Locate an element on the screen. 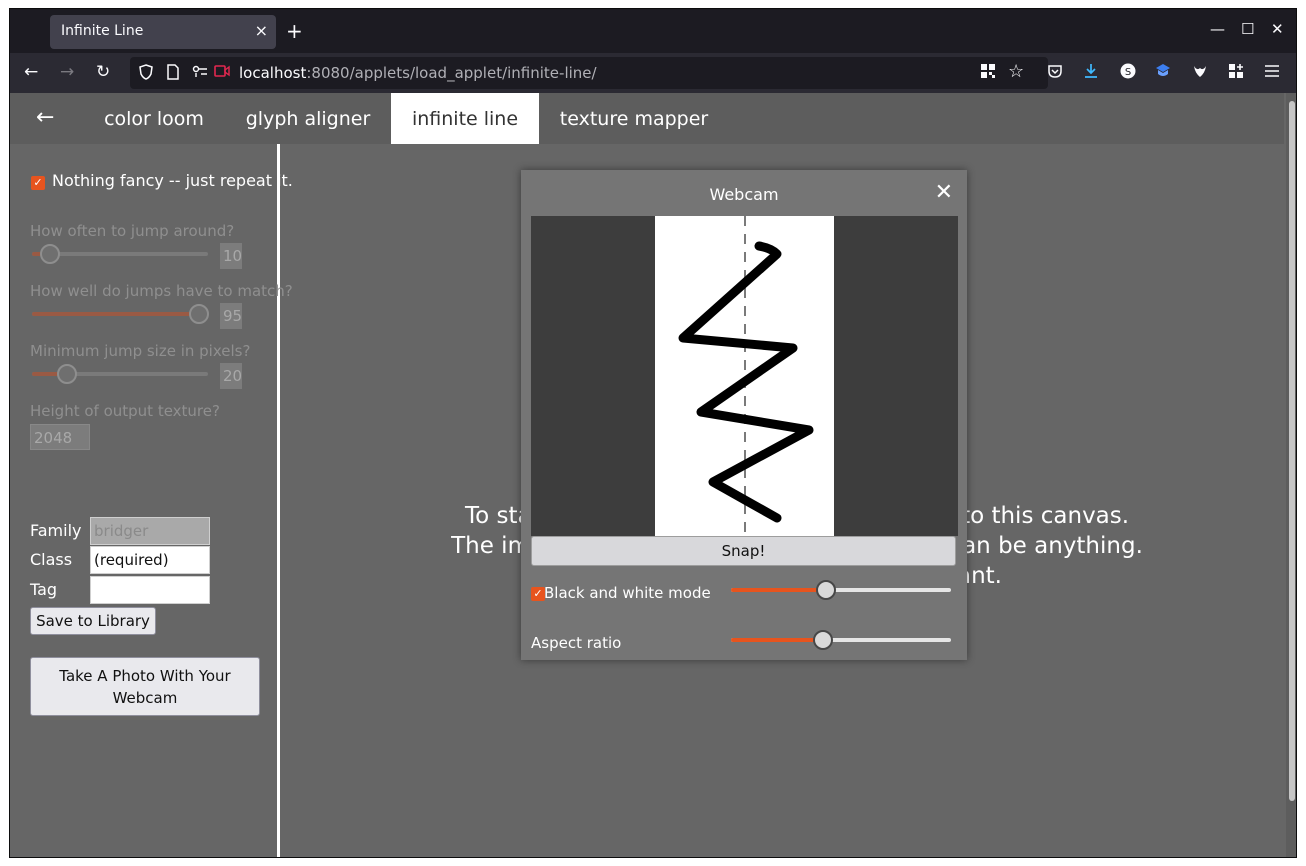 The width and height of the screenshot is (1306, 866). webcam-capture-area is located at coordinates (744, 376).